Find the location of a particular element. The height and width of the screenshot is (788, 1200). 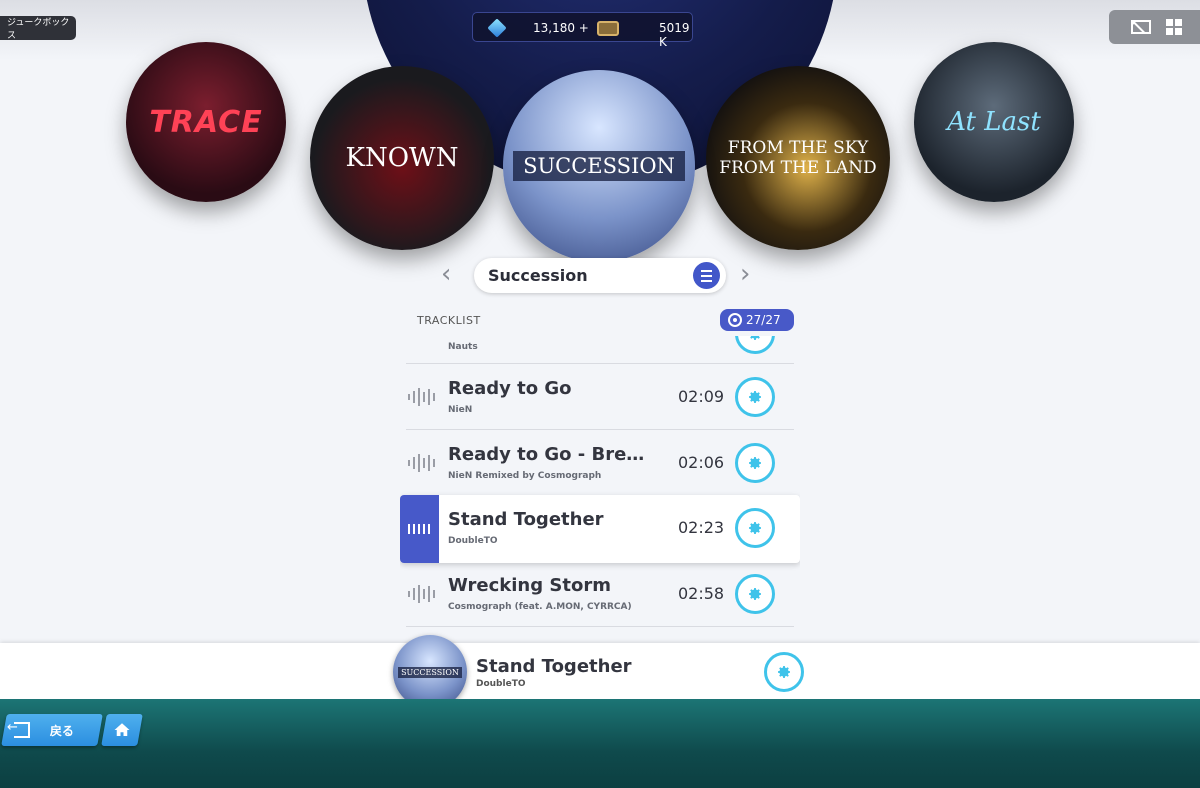

album-from-the-sky: FROM THE SKY FROM THE LAND is located at coordinates (798, 158).